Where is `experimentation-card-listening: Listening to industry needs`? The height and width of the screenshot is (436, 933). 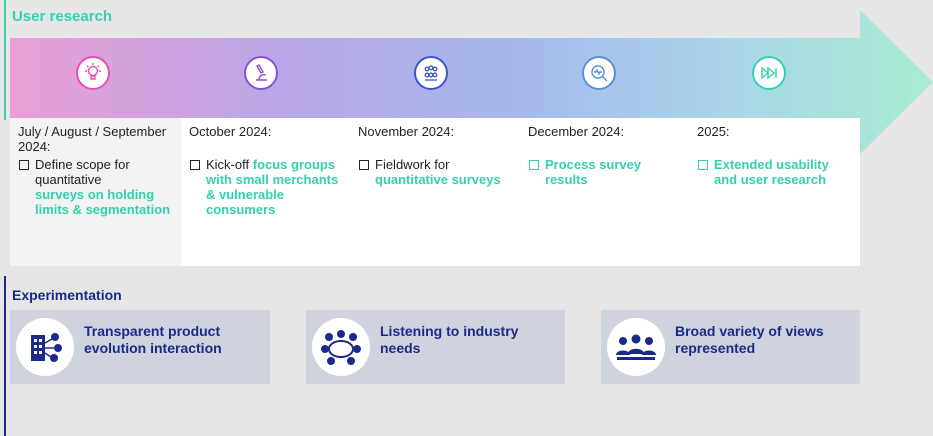 experimentation-card-listening: Listening to industry needs is located at coordinates (435, 347).